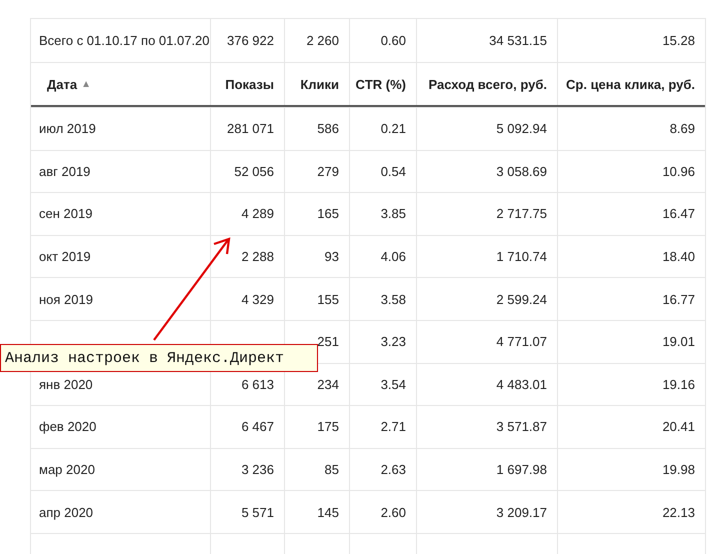 The height and width of the screenshot is (554, 711). Describe the element at coordinates (67, 129) in the screenshot. I see `table-cell-text: июл 2019` at that location.